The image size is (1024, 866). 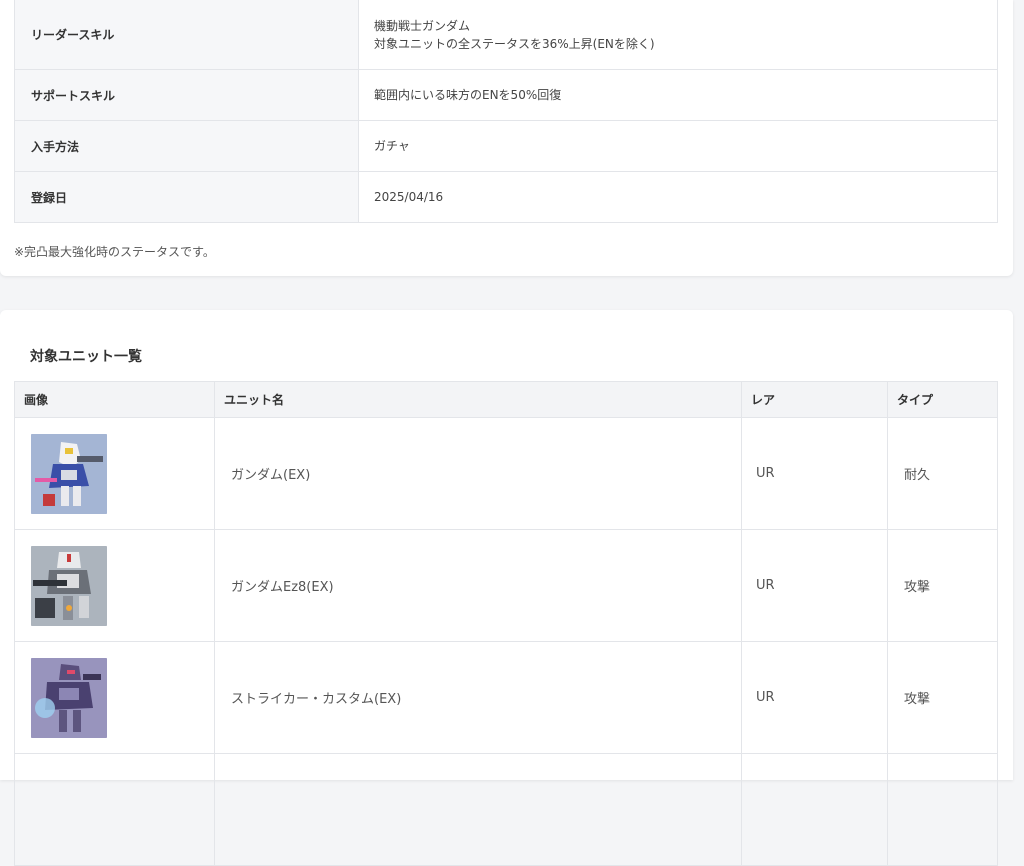 I want to click on unit-name: ストライカー・カスタム(EX), so click(x=478, y=697).